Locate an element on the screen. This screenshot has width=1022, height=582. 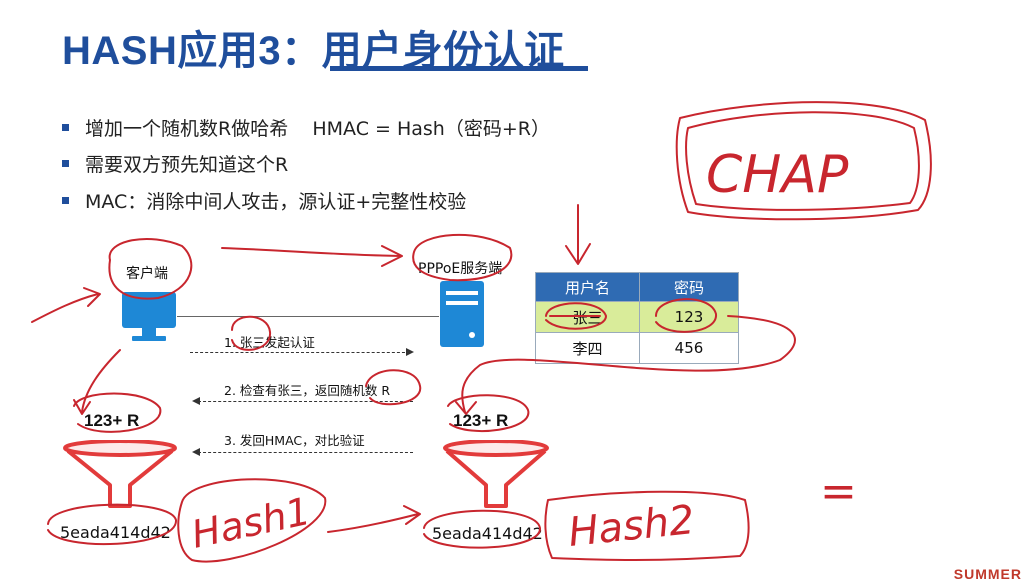
top-arrow is located at coordinates (312, 256).